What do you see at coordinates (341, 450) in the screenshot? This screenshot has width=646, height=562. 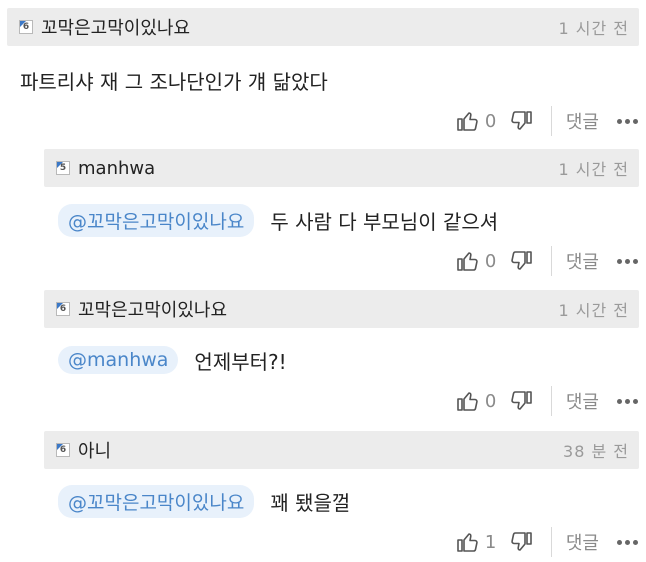 I see `comment-header: 6 아니 38 분 전` at bounding box center [341, 450].